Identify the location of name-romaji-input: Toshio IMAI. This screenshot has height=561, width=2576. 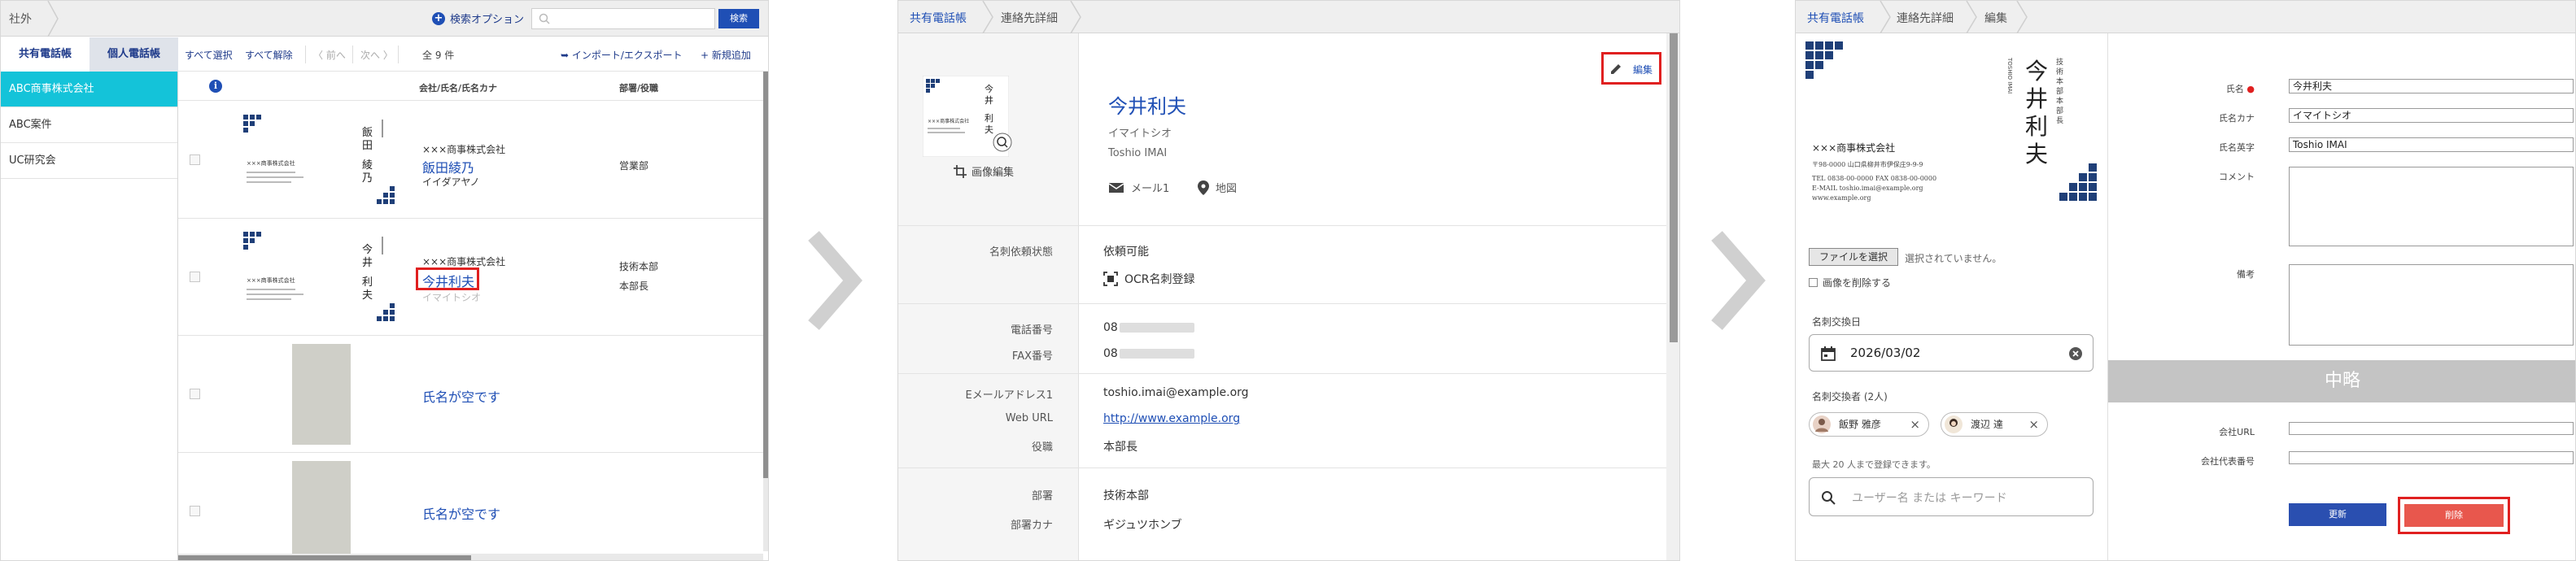
(2431, 144).